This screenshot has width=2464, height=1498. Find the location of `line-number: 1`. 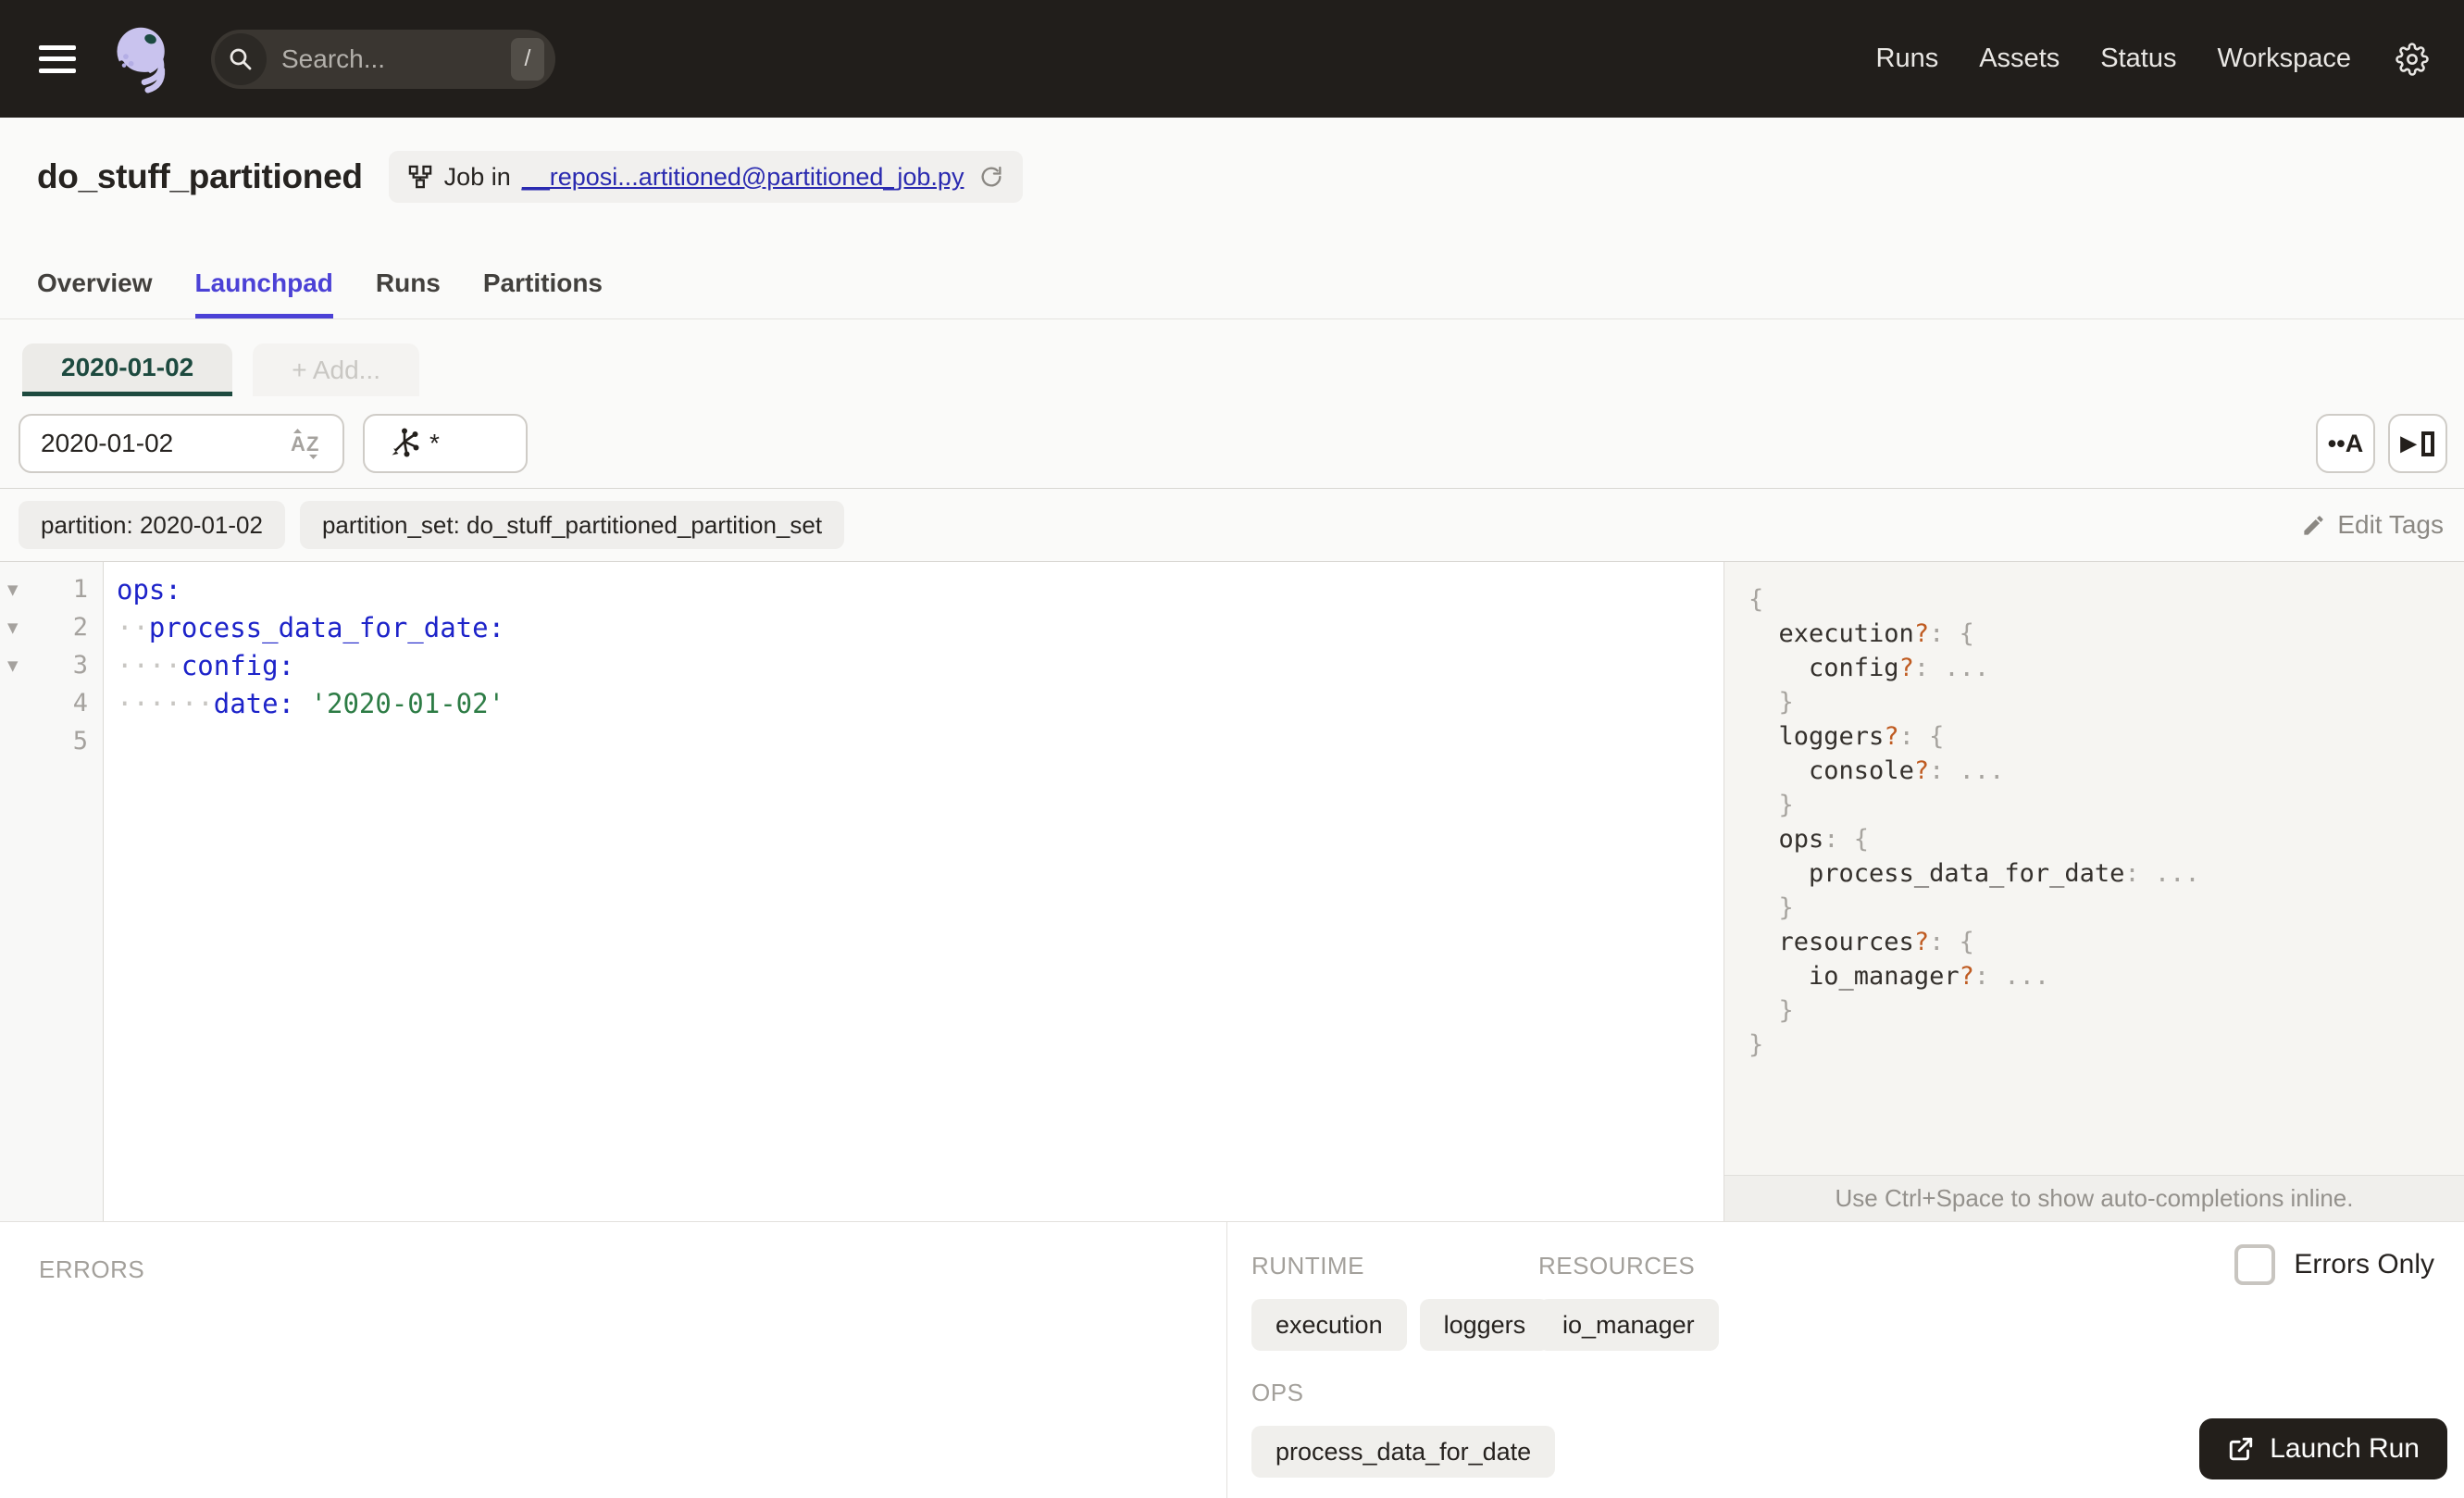

line-number: 1 is located at coordinates (80, 590).